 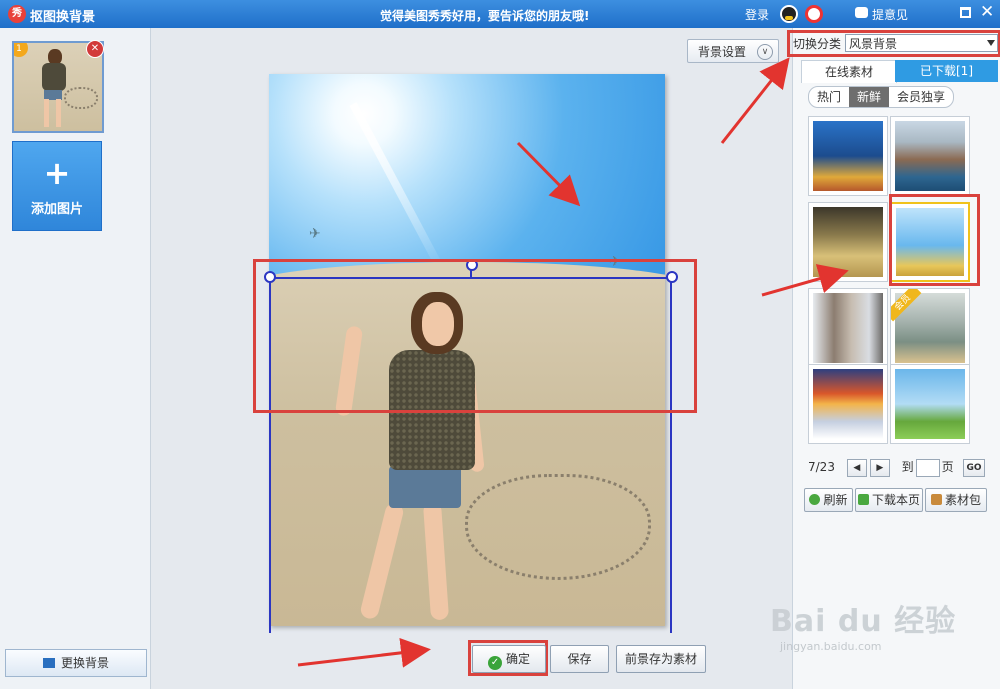 I want to click on weibo-icon, so click(x=814, y=14).